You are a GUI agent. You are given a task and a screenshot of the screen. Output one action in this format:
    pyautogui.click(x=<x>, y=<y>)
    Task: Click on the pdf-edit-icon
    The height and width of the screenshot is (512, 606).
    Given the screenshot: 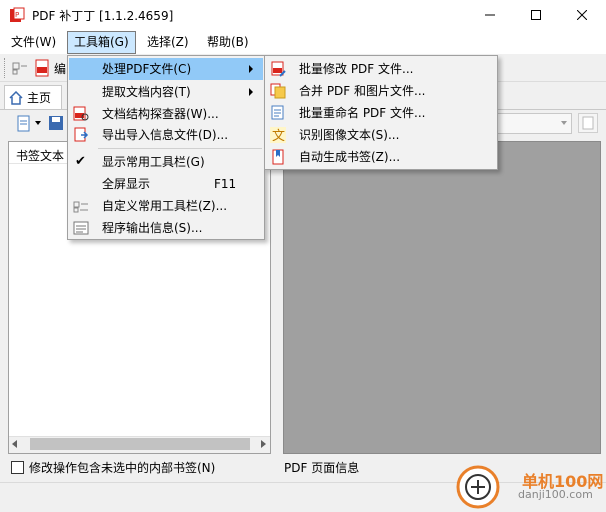 What is the action you would take?
    pyautogui.click(x=278, y=69)
    